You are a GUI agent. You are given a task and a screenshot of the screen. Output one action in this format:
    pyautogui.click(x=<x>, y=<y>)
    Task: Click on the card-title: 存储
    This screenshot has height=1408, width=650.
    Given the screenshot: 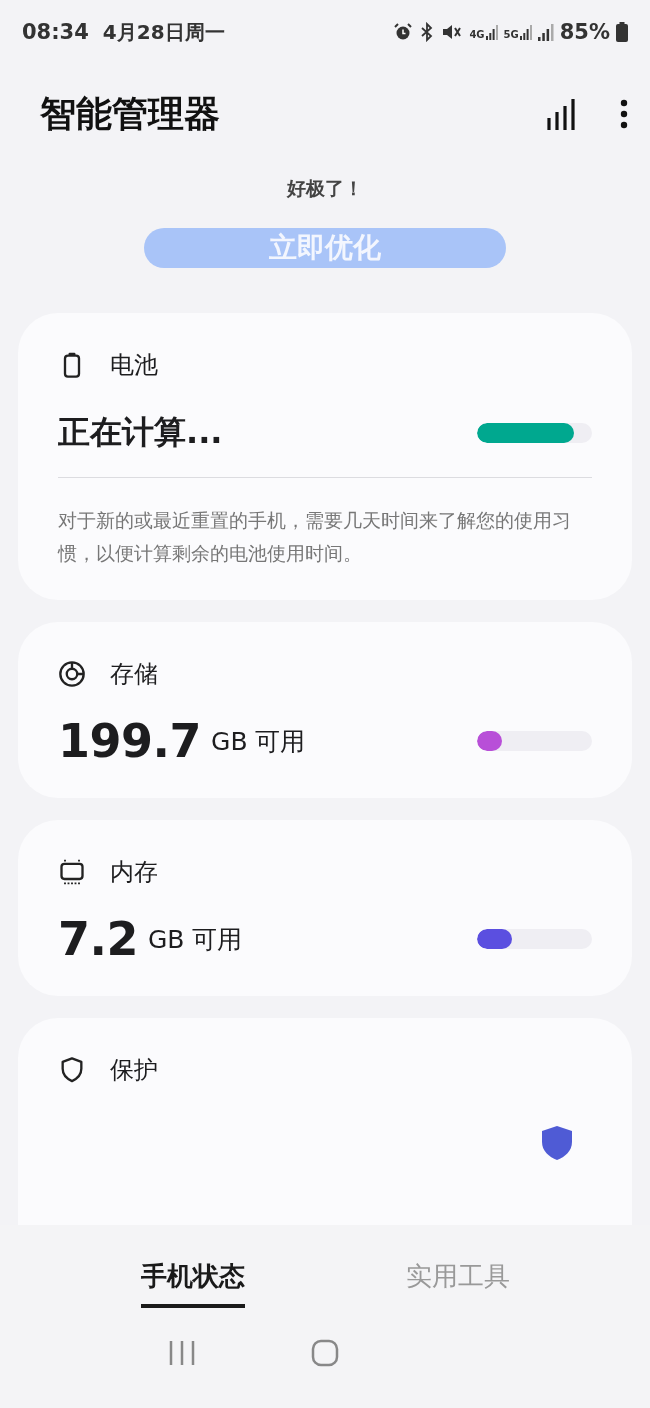 What is the action you would take?
    pyautogui.click(x=134, y=674)
    